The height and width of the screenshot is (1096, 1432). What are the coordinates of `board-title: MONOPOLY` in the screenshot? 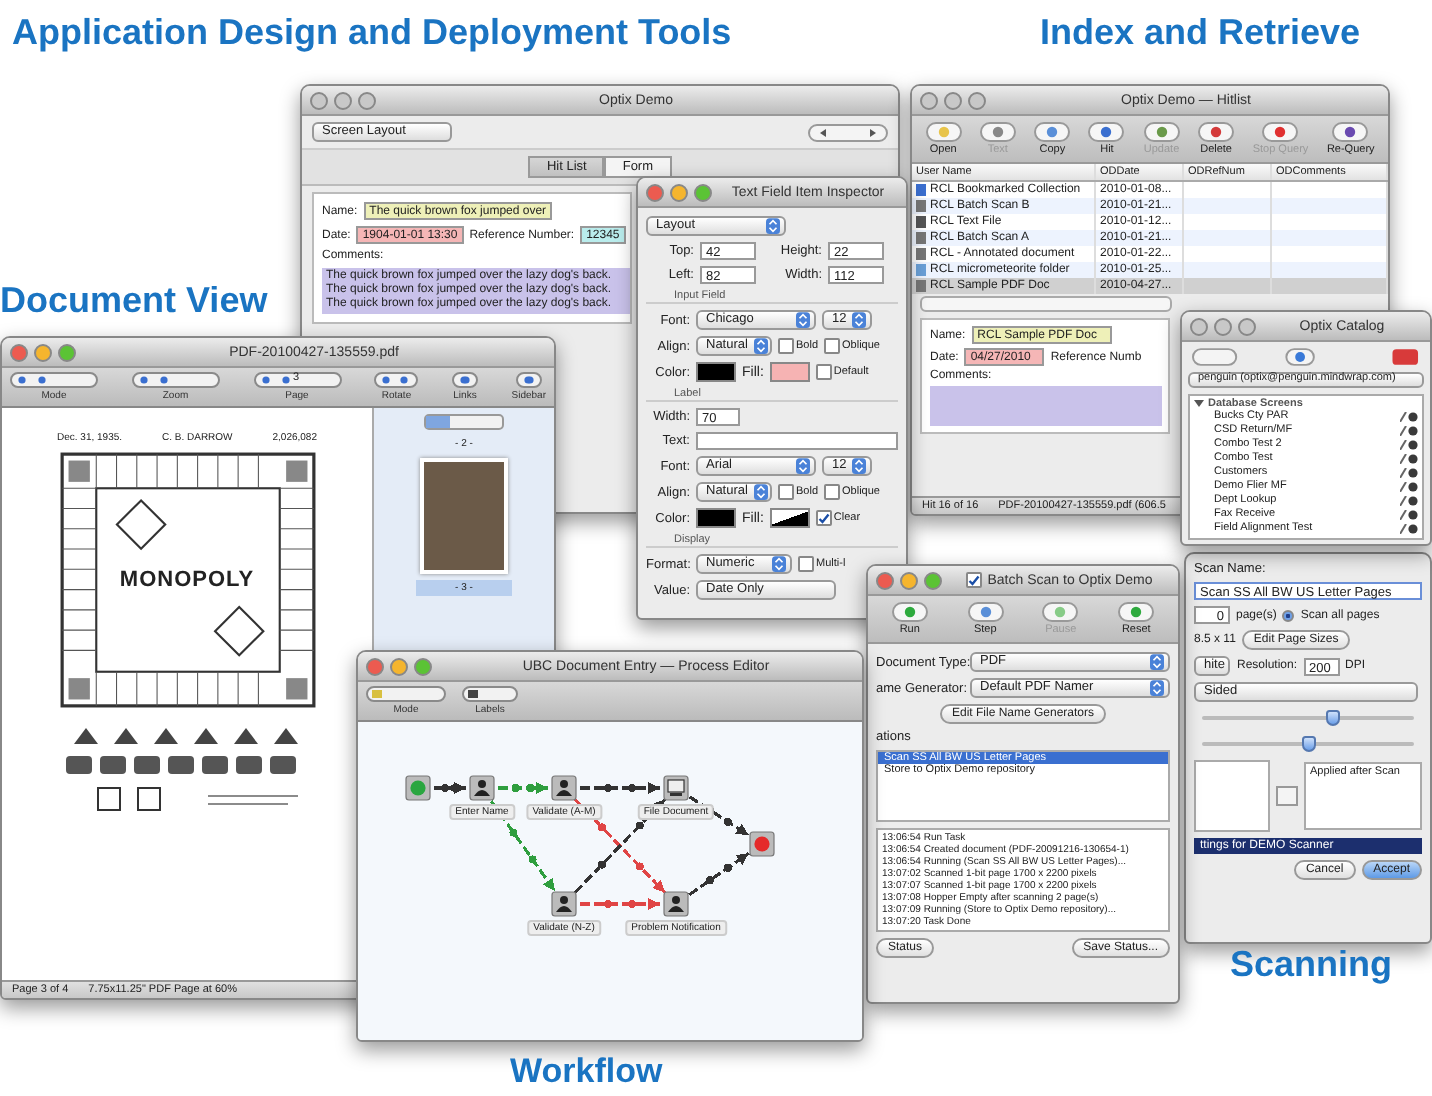 It's located at (187, 580).